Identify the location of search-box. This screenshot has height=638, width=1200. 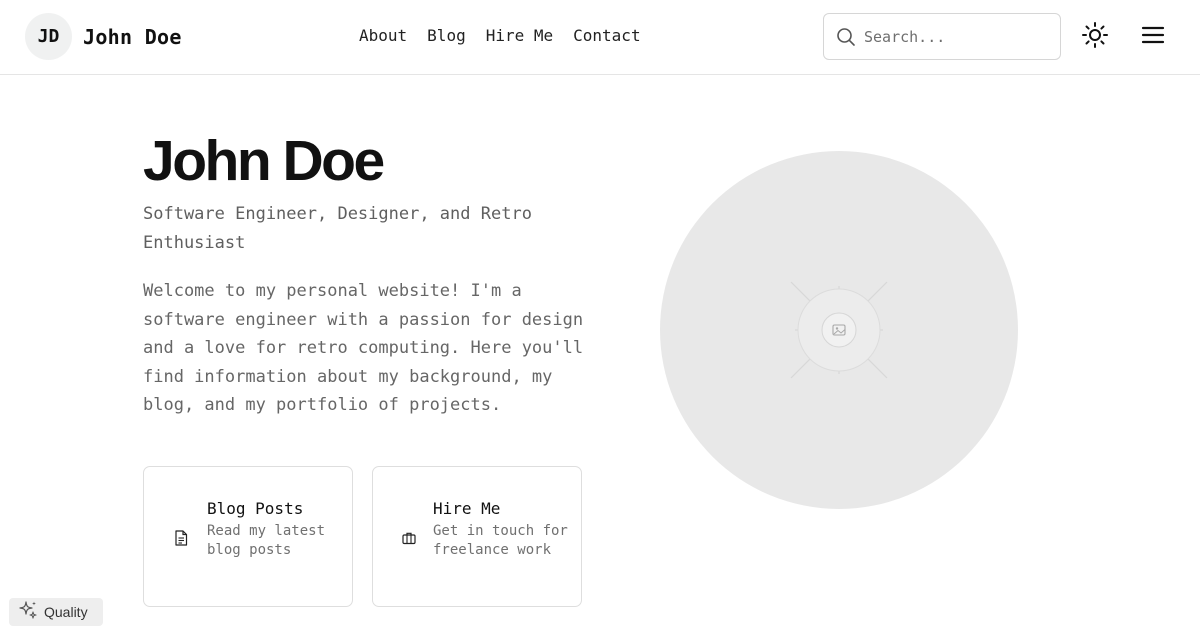
(942, 36).